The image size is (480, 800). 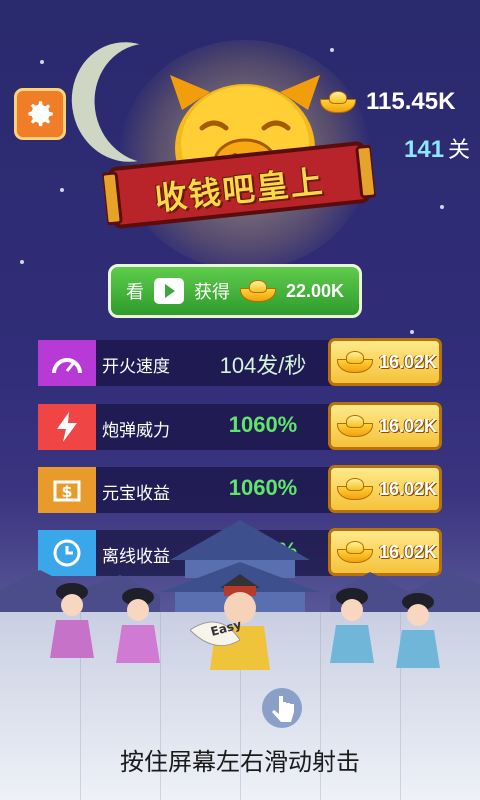 I want to click on level-unit: 关, so click(x=459, y=150).